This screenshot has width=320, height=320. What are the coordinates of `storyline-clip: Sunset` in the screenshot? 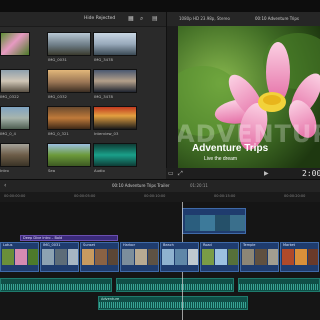 It's located at (99, 257).